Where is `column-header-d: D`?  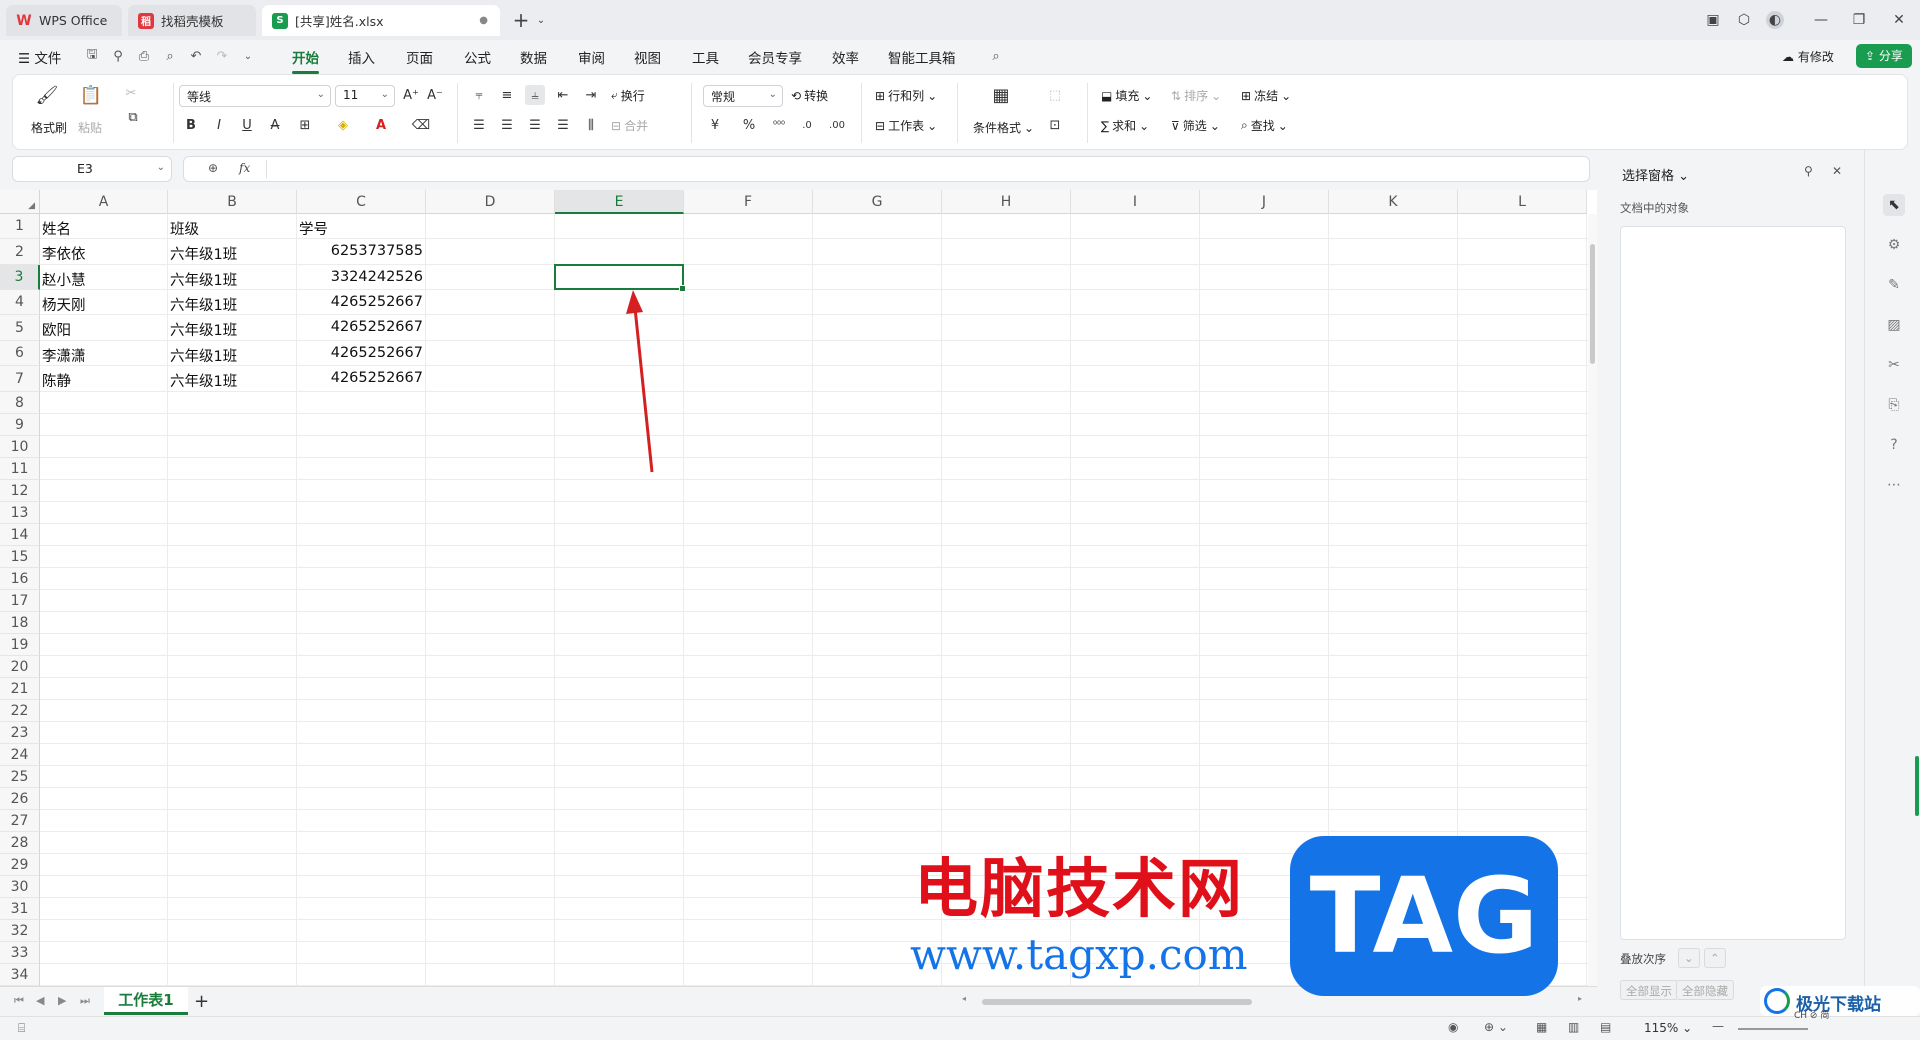
column-header-d: D is located at coordinates (490, 202).